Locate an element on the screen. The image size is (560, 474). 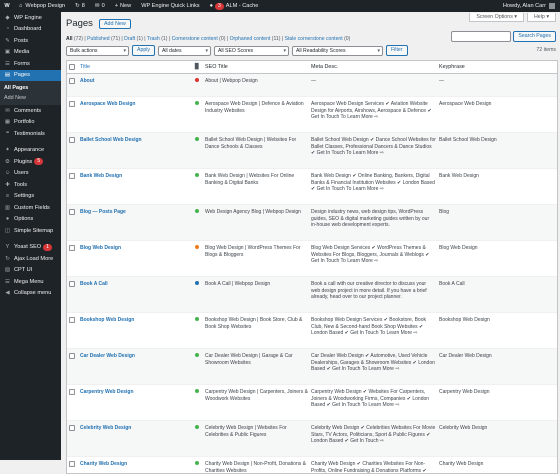
row-checkbox-cell is located at coordinates (72, 102).